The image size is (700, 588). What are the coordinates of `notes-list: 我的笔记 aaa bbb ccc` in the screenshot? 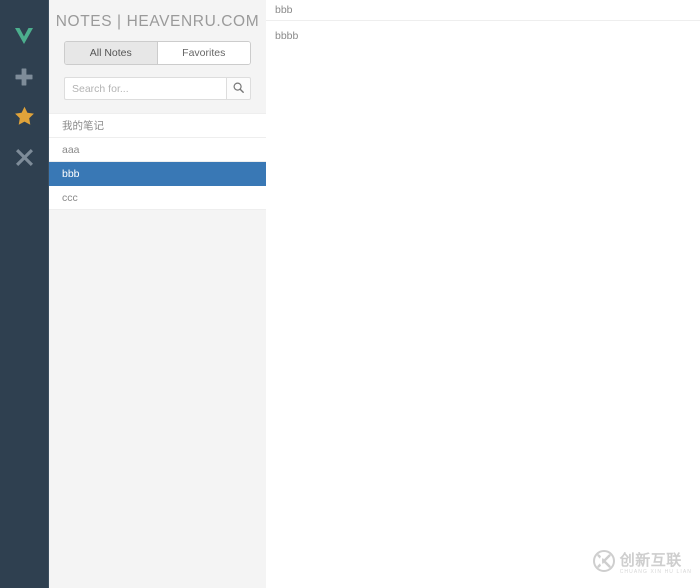 It's located at (157, 161).